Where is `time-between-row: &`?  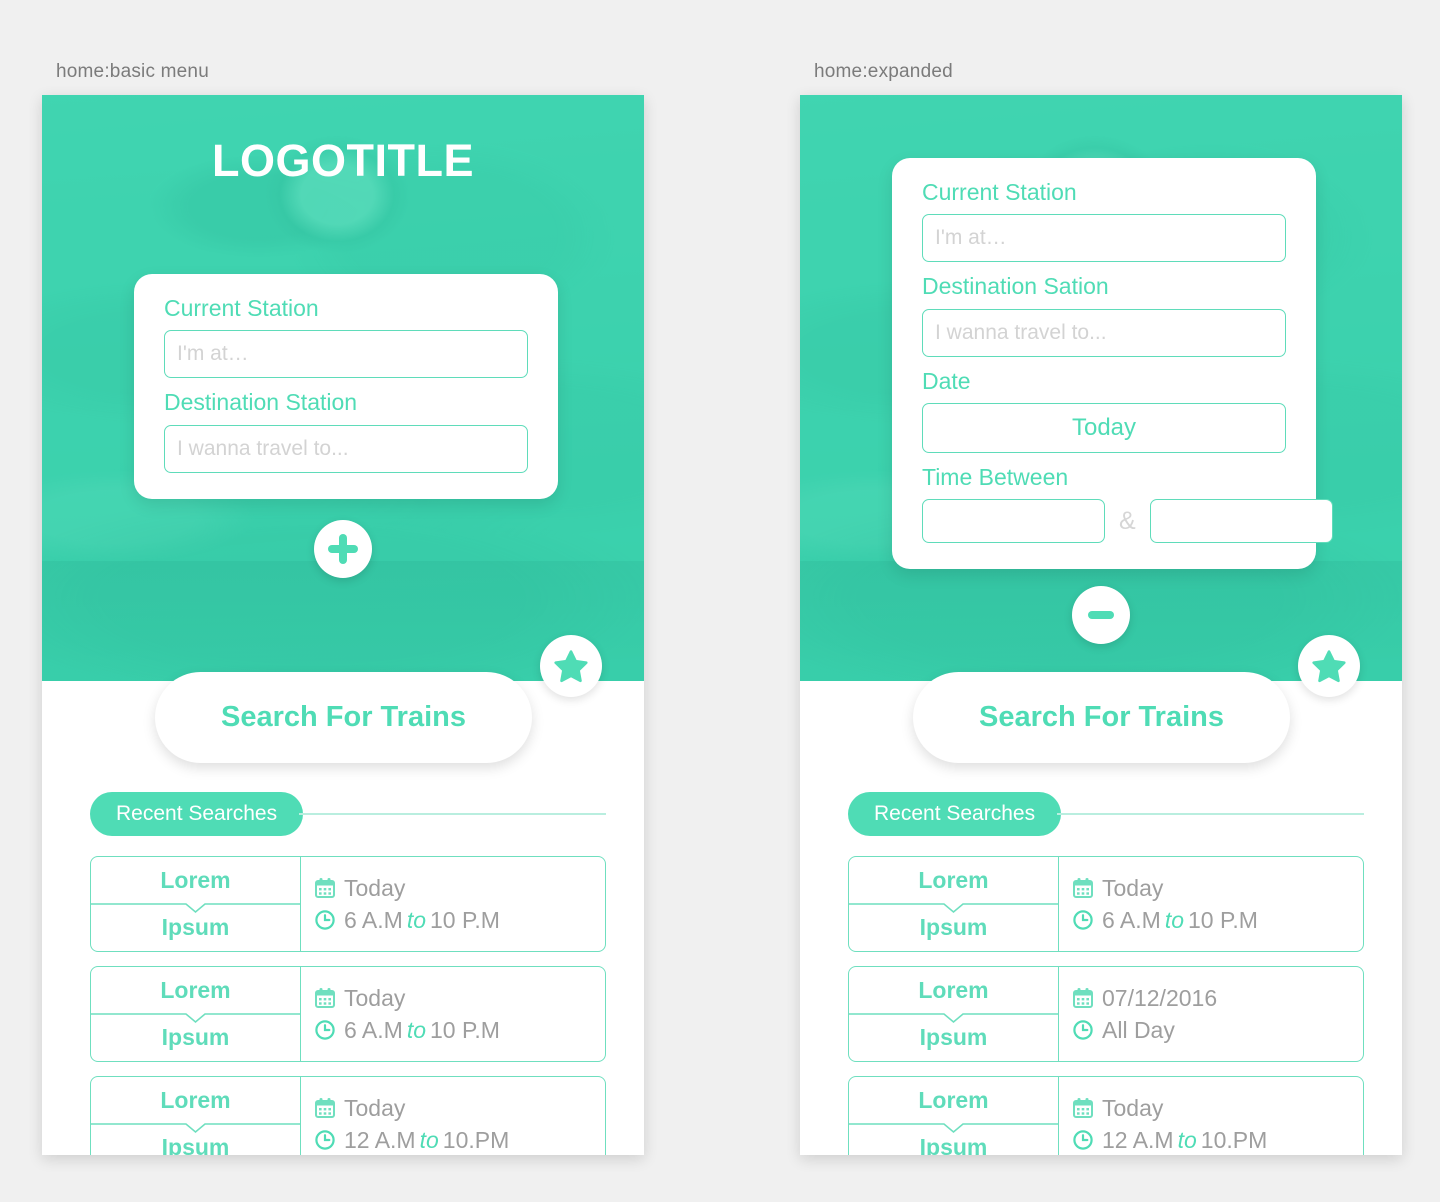 time-between-row: & is located at coordinates (1127, 521).